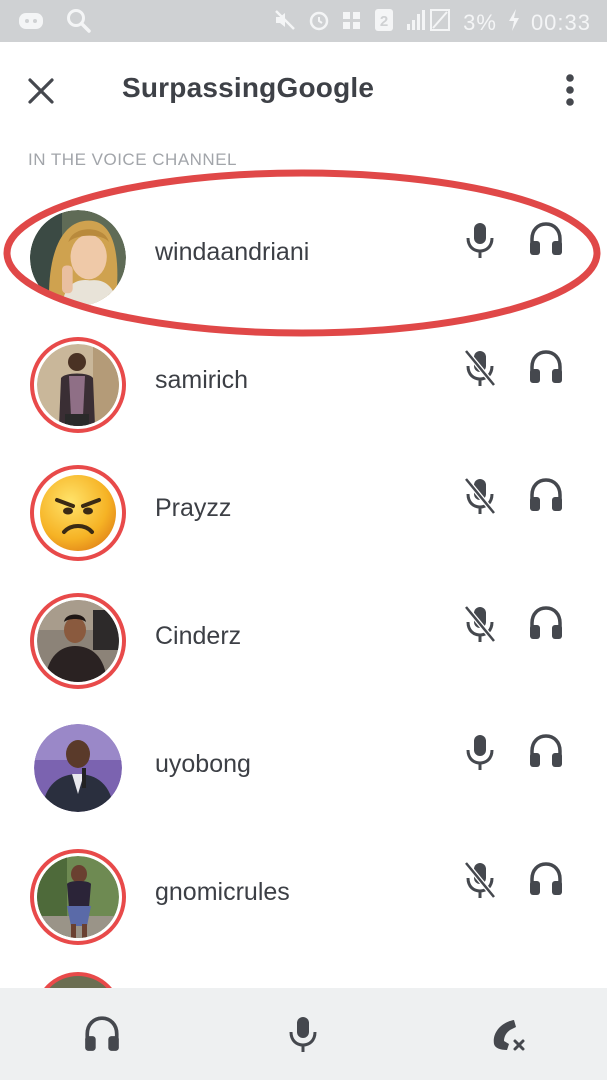  Describe the element at coordinates (133, 159) in the screenshot. I see `section-label: IN THE VOICE CHANNEL` at that location.